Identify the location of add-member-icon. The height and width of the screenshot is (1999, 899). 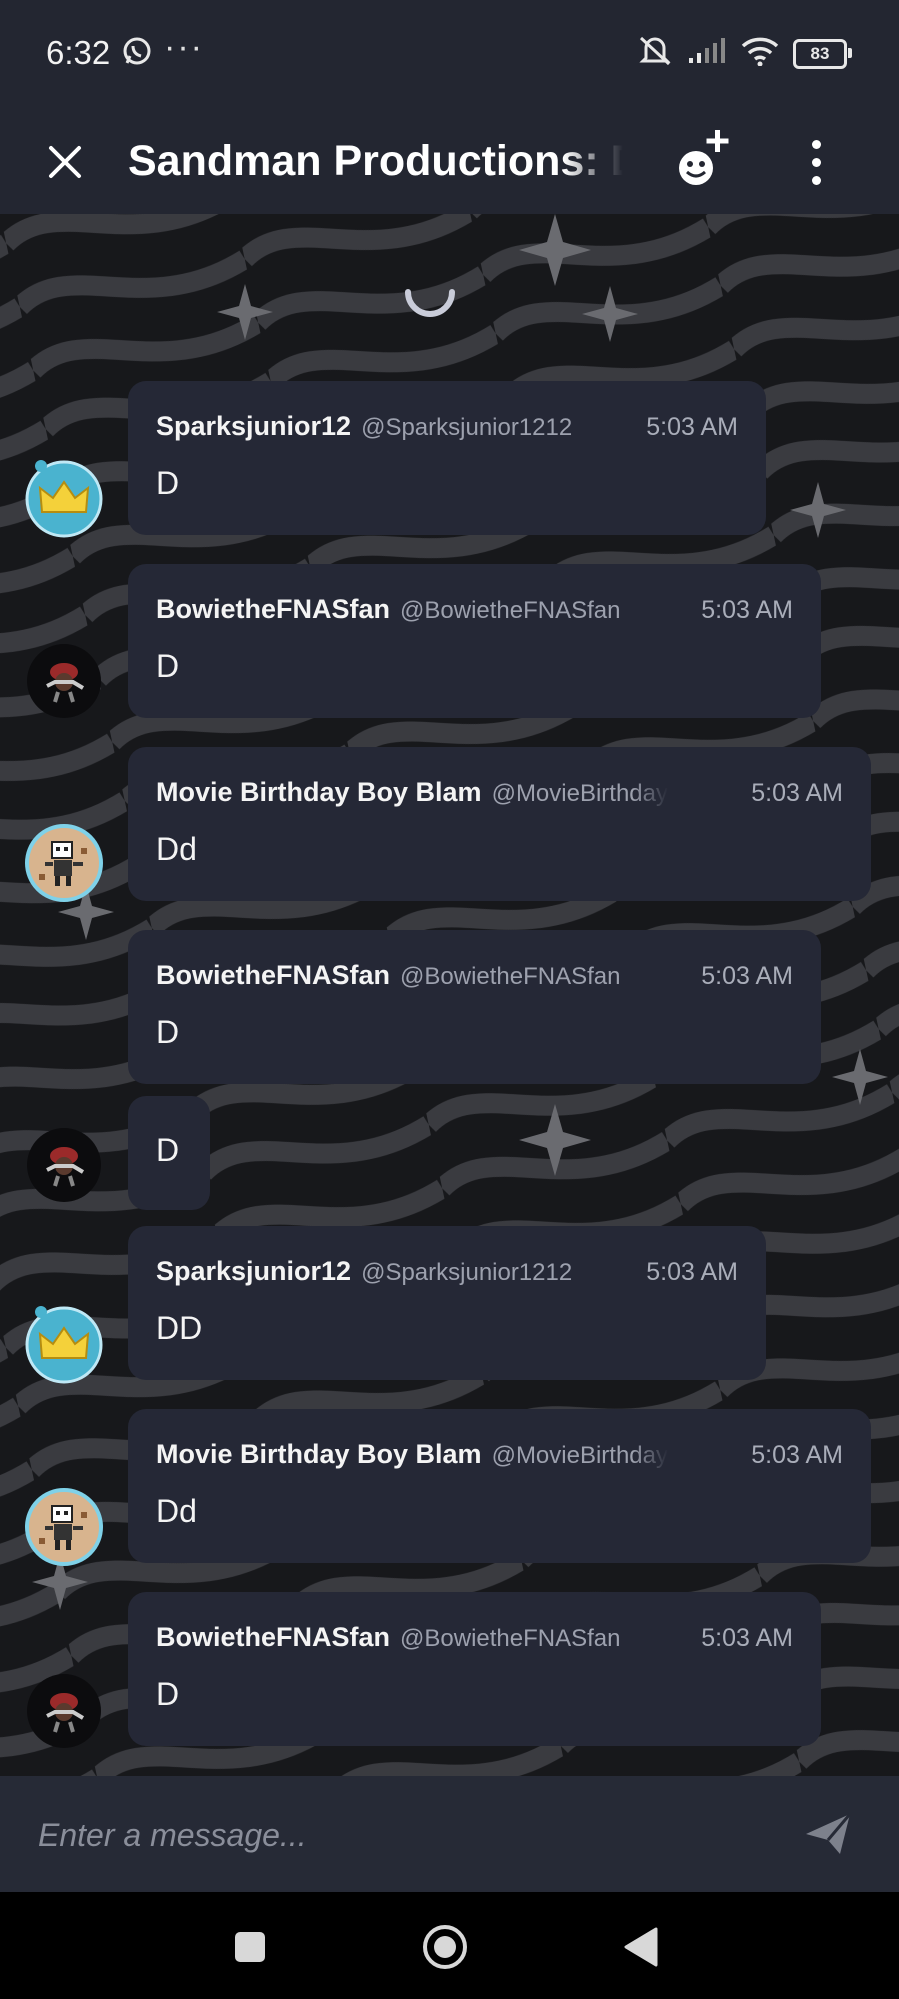
(704, 157).